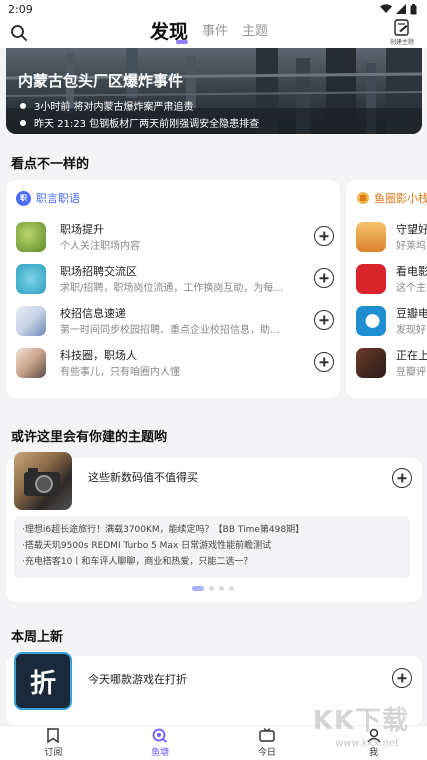 The height and width of the screenshot is (760, 427). What do you see at coordinates (23, 198) in the screenshot?
I see `career-badge-icon: 职` at bounding box center [23, 198].